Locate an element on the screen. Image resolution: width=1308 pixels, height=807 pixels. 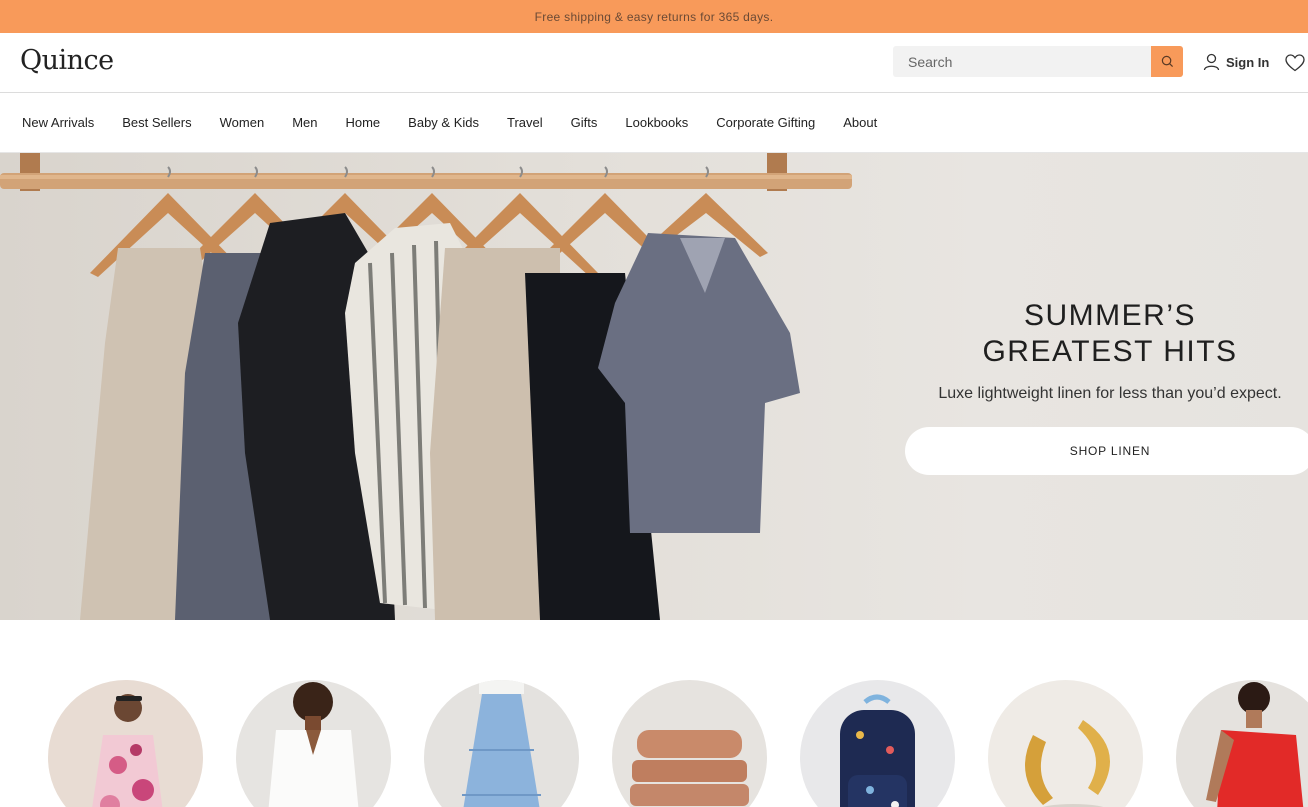
sign-in-button: Sign In is located at coordinates (1236, 62).